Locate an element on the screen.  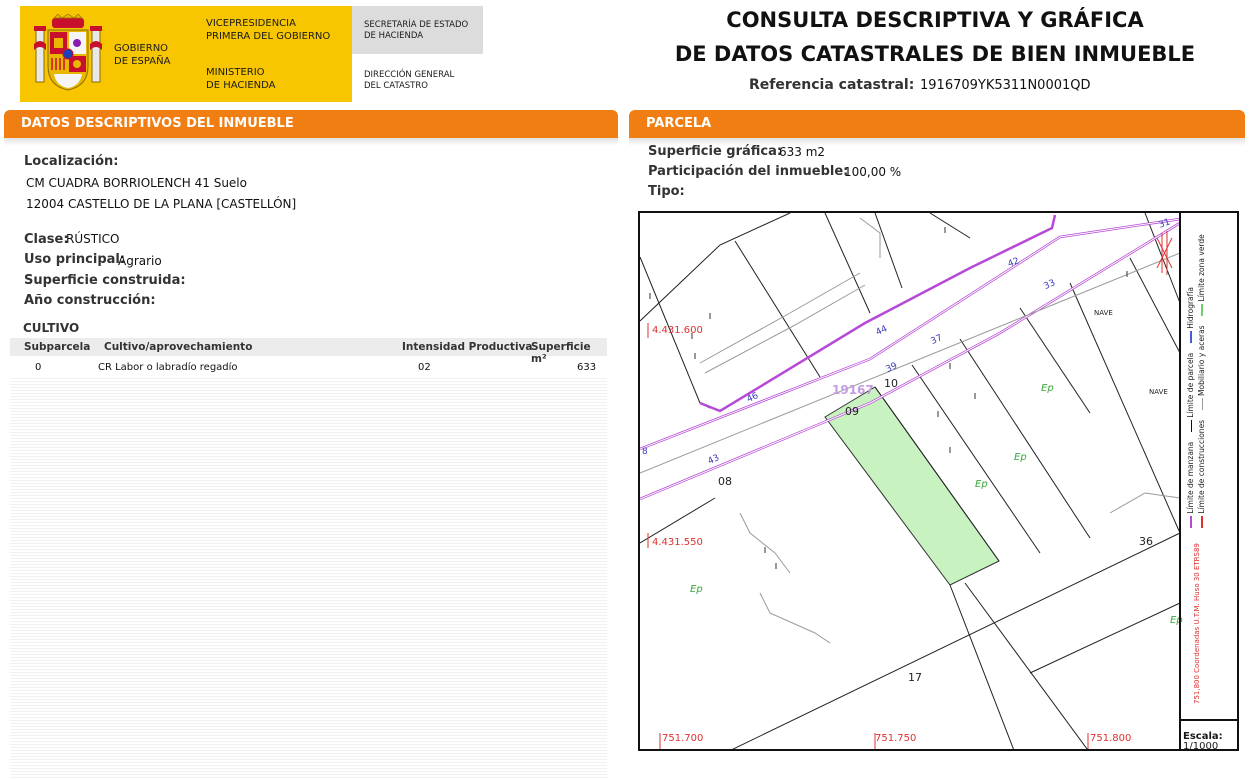
descriptive-panel-header: DATOS DESCRIPTIVOS DEL INMUEBLE is located at coordinates (311, 124).